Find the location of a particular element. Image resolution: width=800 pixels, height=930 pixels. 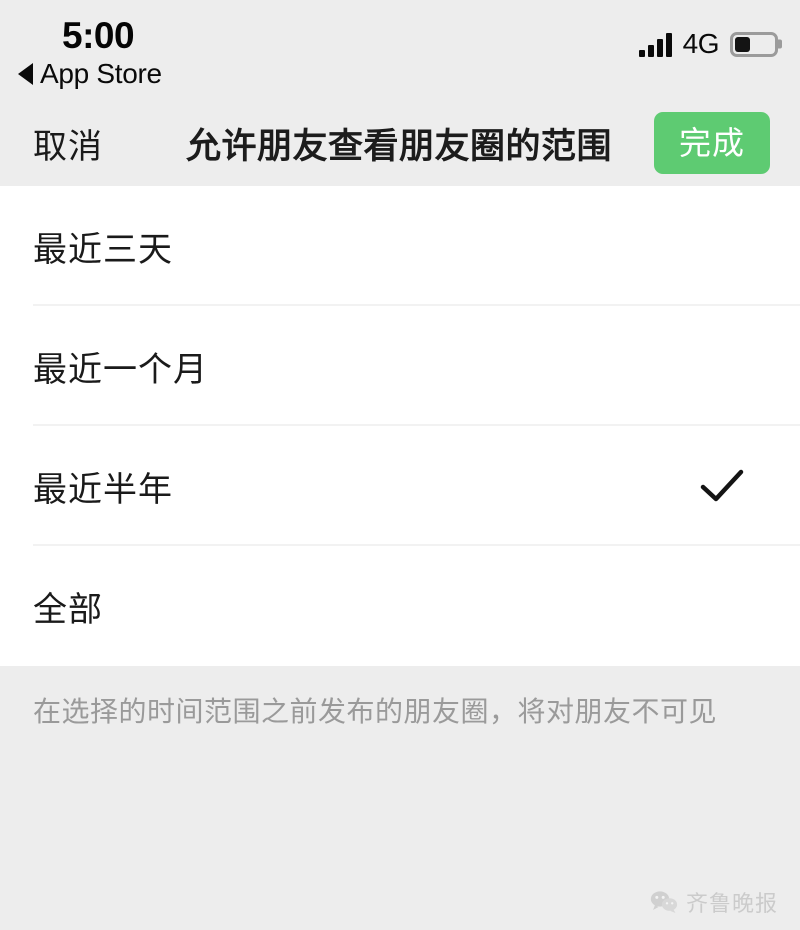

back-label: App Store is located at coordinates (101, 73).